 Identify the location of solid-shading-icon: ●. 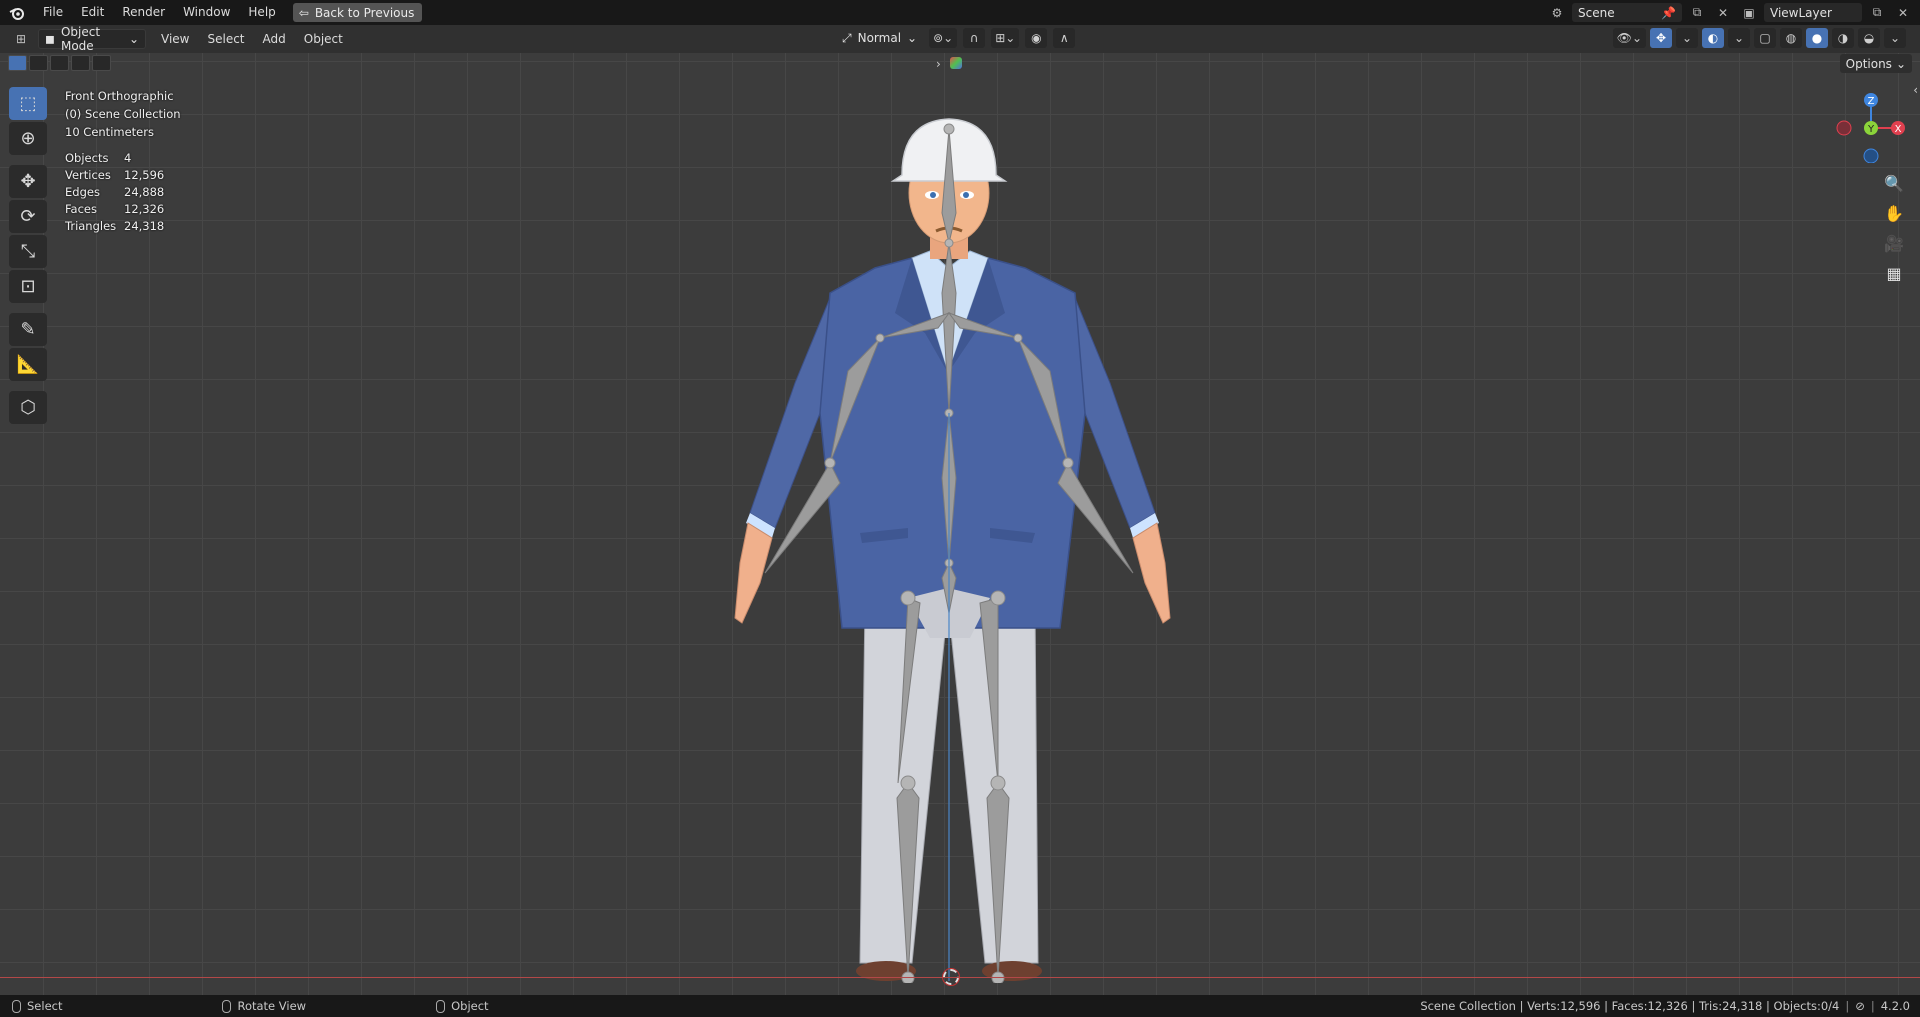
(1817, 38).